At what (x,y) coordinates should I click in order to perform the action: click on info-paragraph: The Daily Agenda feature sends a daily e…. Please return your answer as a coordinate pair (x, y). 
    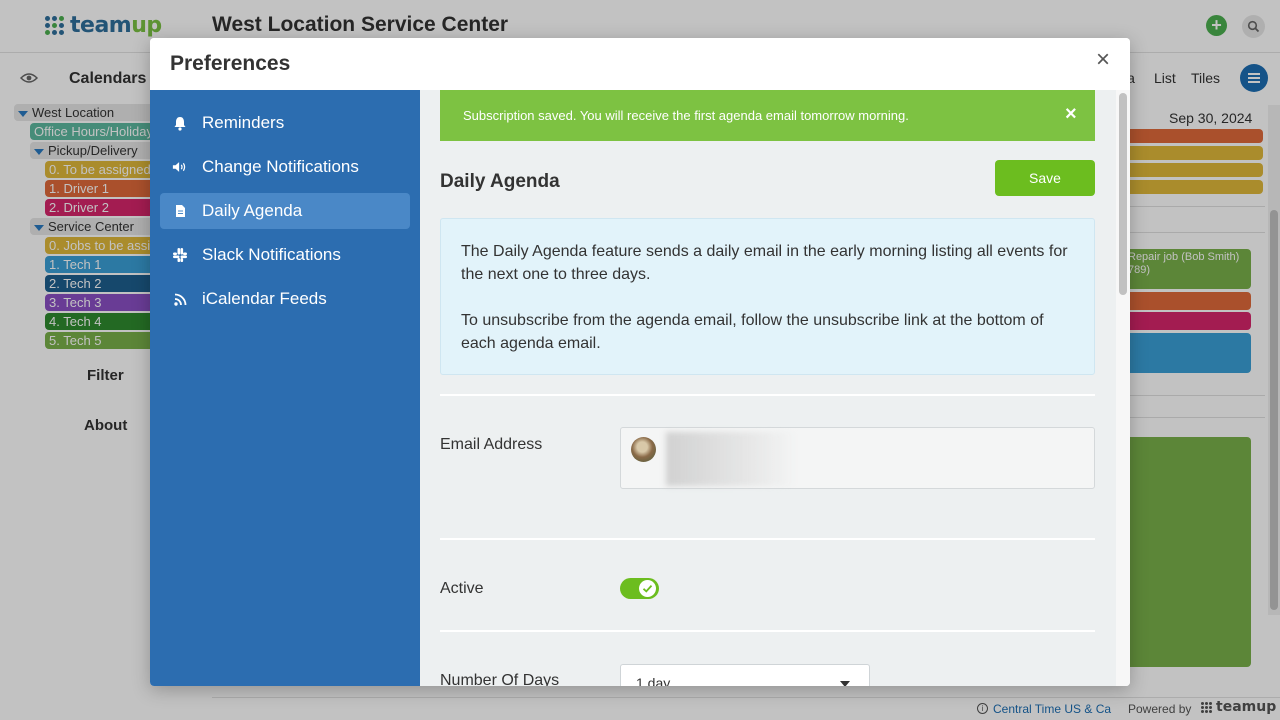
    Looking at the image, I should click on (764, 263).